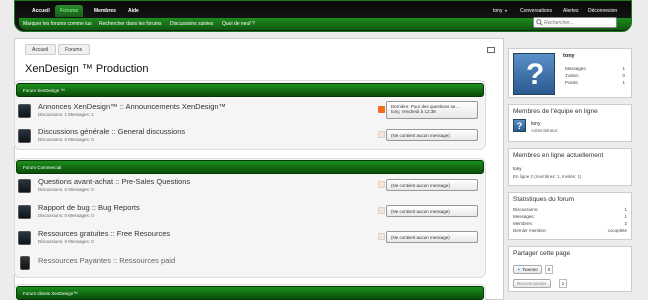  I want to click on search-box, so click(575, 22).